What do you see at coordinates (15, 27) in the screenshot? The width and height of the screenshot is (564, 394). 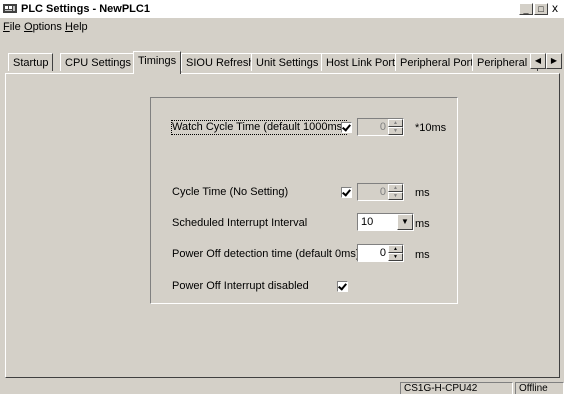 I see `menu-file-label: ile` at bounding box center [15, 27].